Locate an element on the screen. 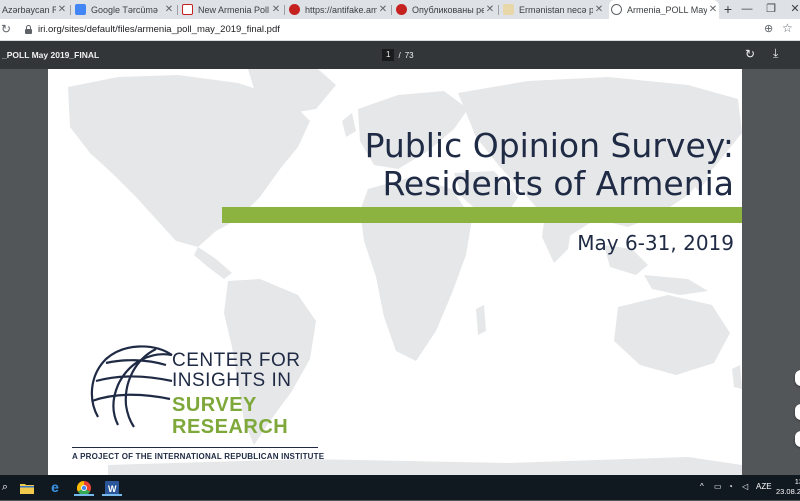 The height and width of the screenshot is (501, 800). news-favicon-icon is located at coordinates (401, 9).